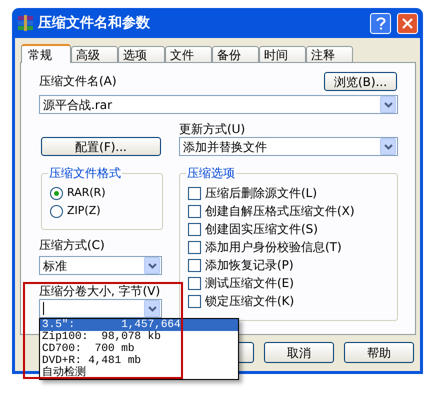 This screenshot has height=410, width=448. Describe the element at coordinates (261, 229) in the screenshot. I see `checkbox-label: 创建固实压缩文件(S)` at that location.